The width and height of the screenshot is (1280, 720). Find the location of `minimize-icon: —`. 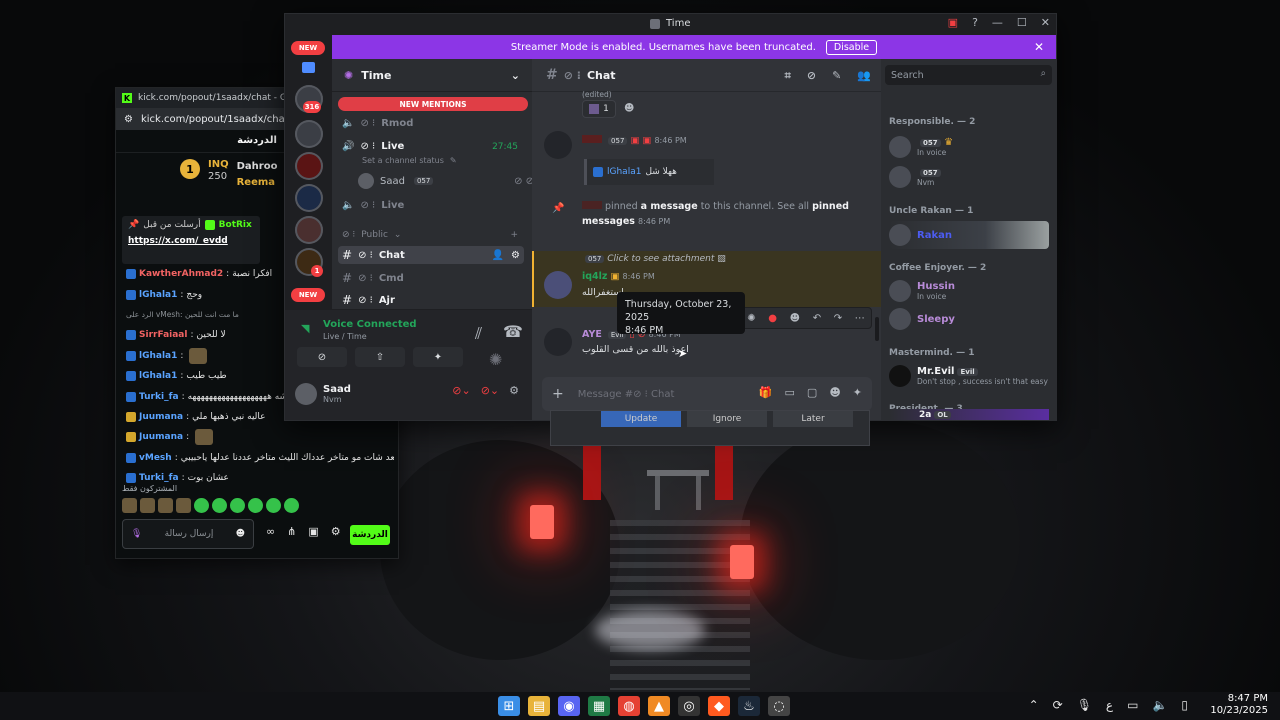

minimize-icon: — is located at coordinates (997, 22).